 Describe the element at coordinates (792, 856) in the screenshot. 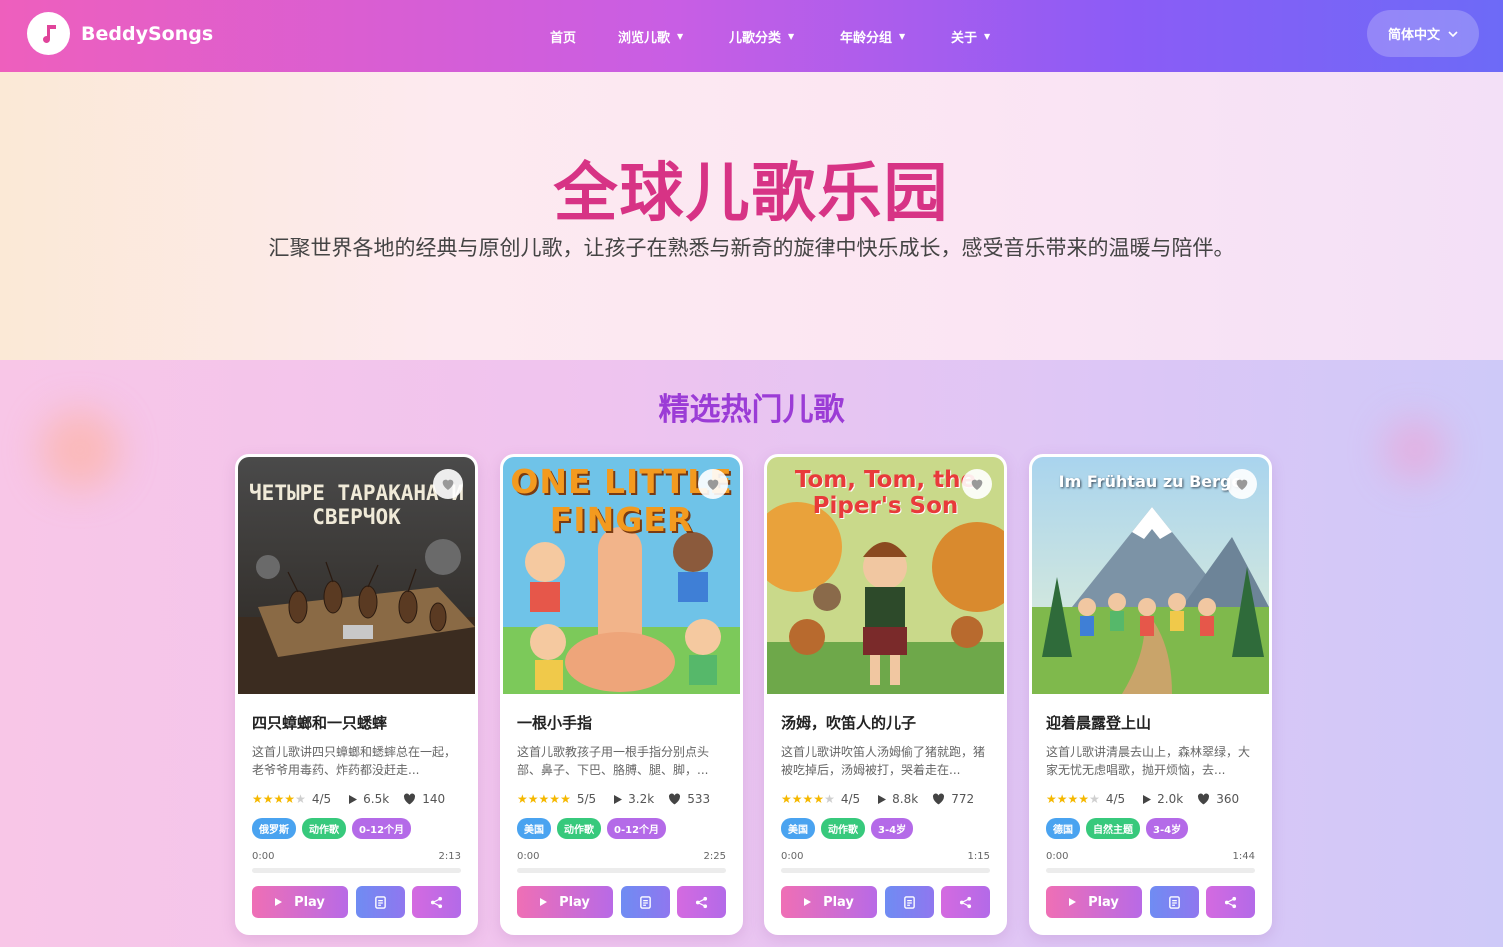

I see `current-time: 0:00` at that location.